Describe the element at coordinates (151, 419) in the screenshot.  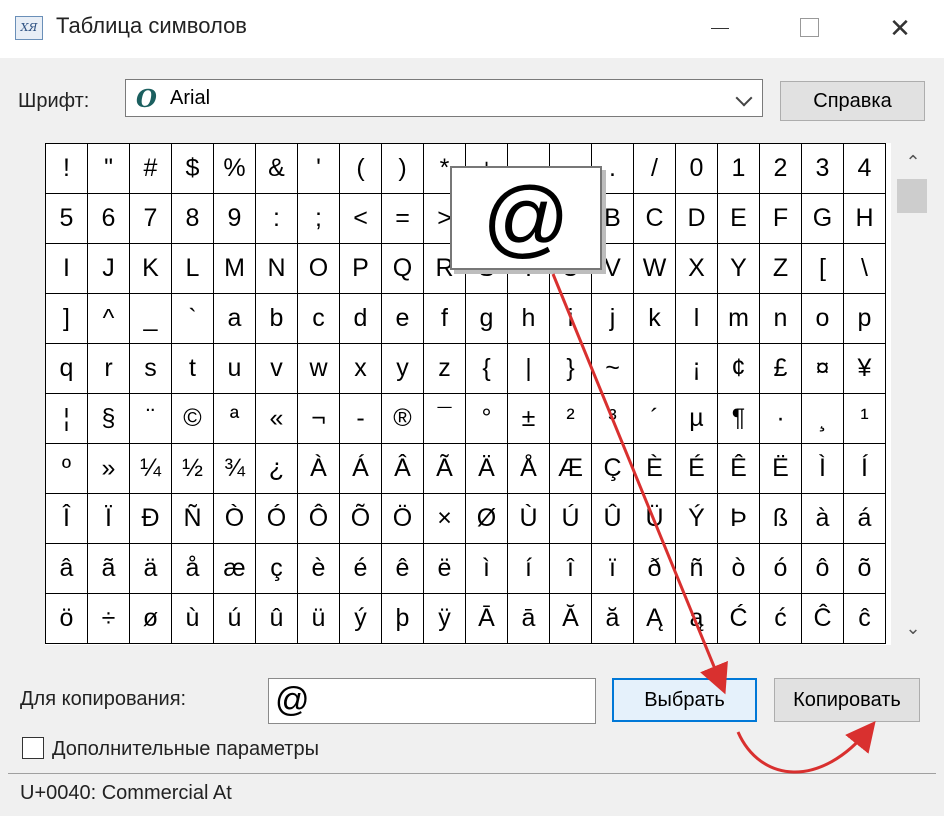
I see `char-cell: ¨` at that location.